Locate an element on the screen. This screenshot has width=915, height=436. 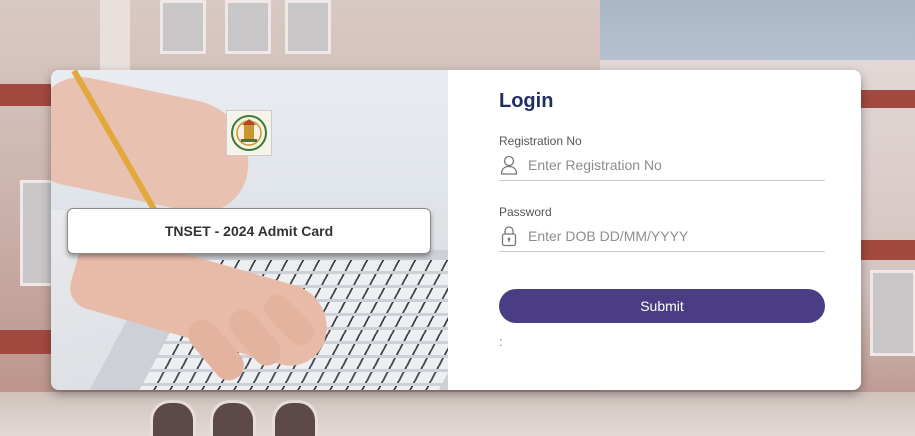
registration-input is located at coordinates (668, 165).